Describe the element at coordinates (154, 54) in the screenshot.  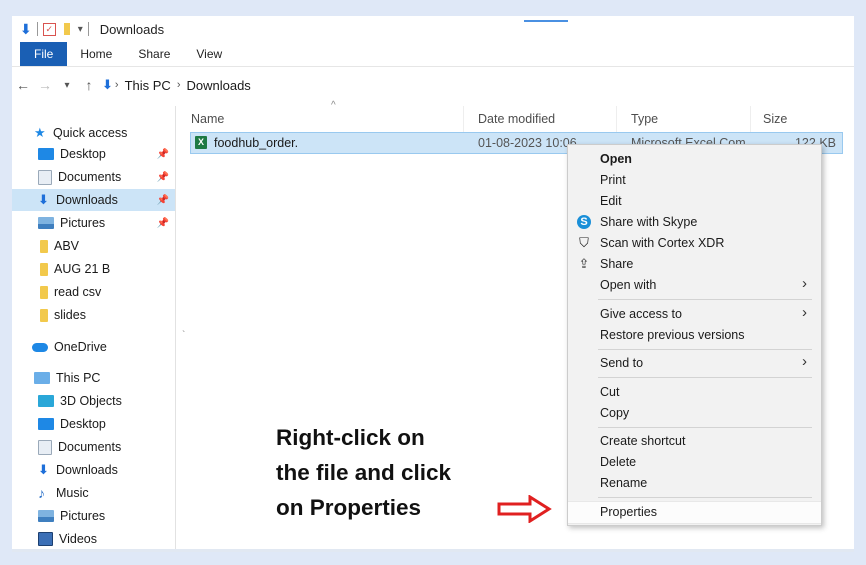
I see `tab-share: Share` at that location.